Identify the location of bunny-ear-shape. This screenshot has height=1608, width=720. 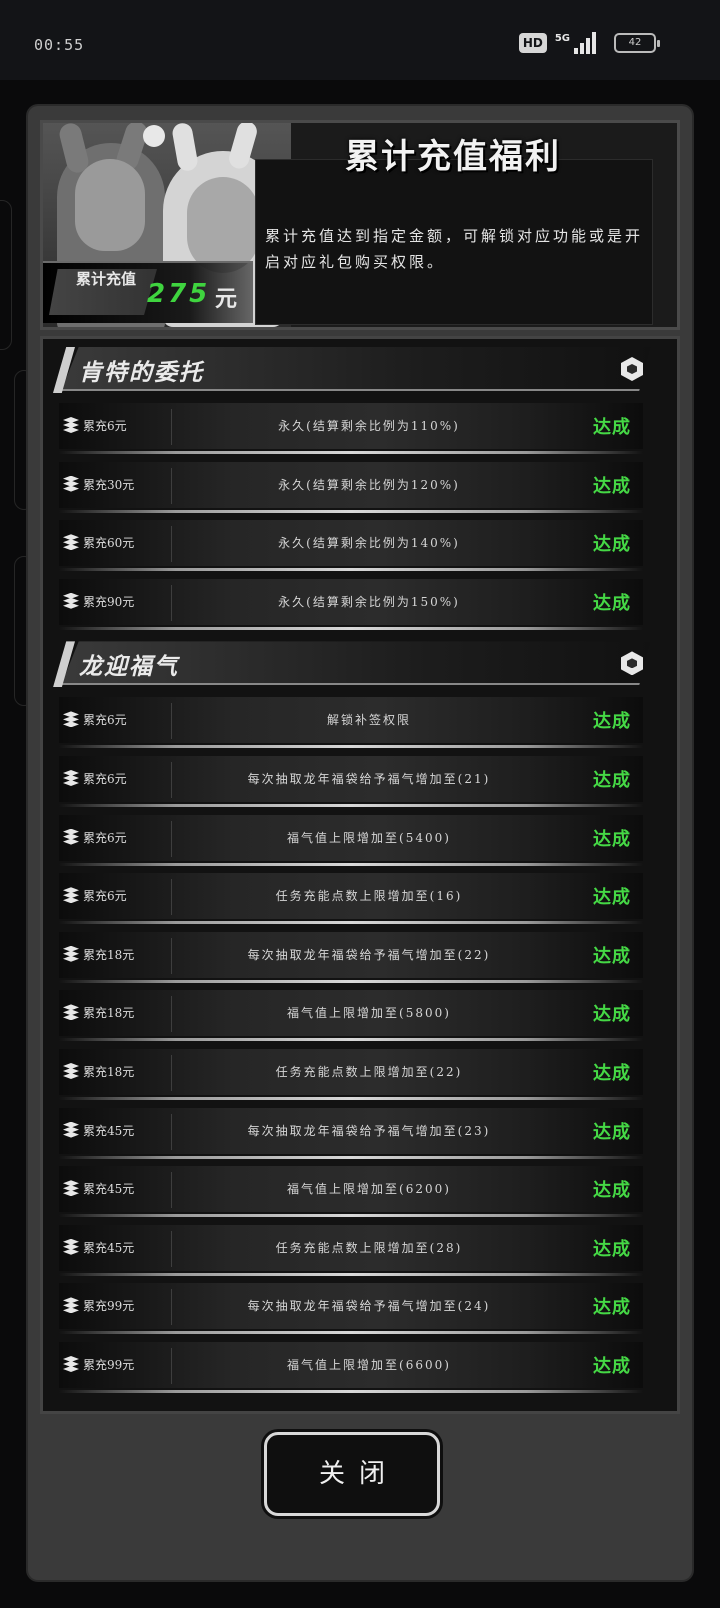
(185, 148).